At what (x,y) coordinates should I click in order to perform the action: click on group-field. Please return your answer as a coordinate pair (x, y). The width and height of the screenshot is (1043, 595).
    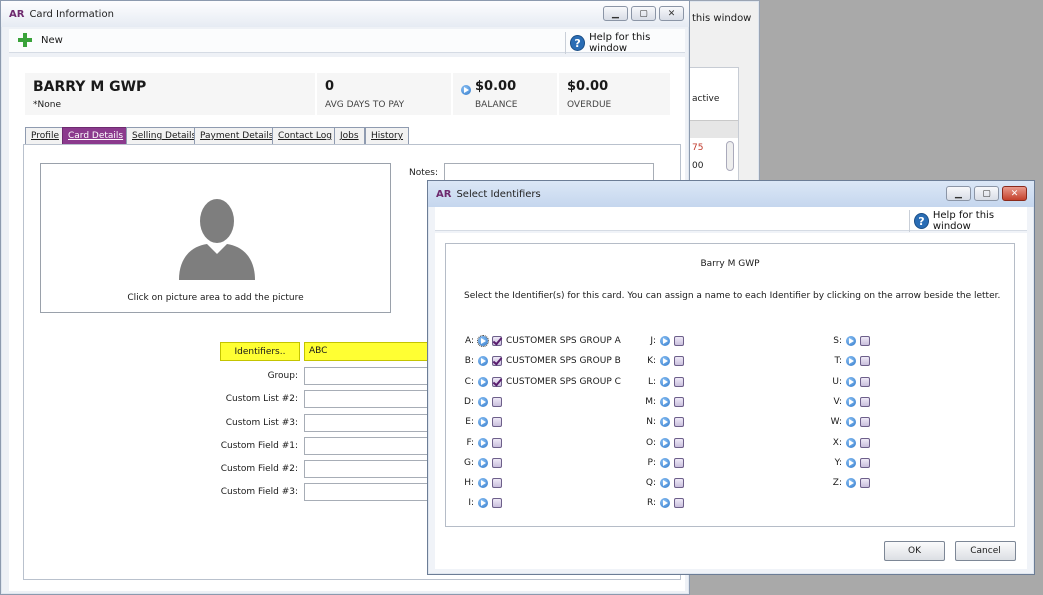
    Looking at the image, I should click on (368, 376).